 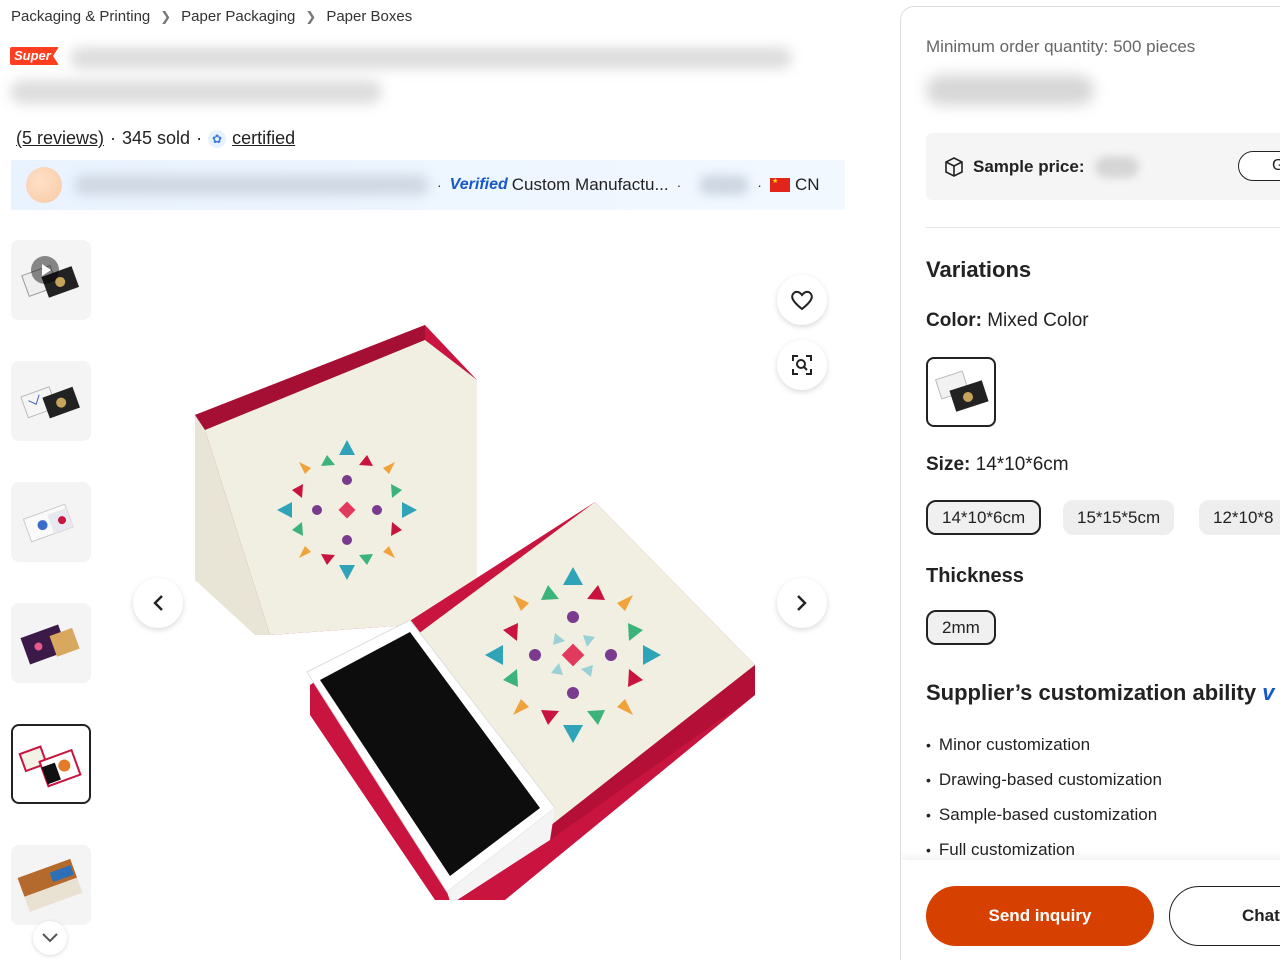 What do you see at coordinates (34, 56) in the screenshot?
I see `super-badge: Super` at bounding box center [34, 56].